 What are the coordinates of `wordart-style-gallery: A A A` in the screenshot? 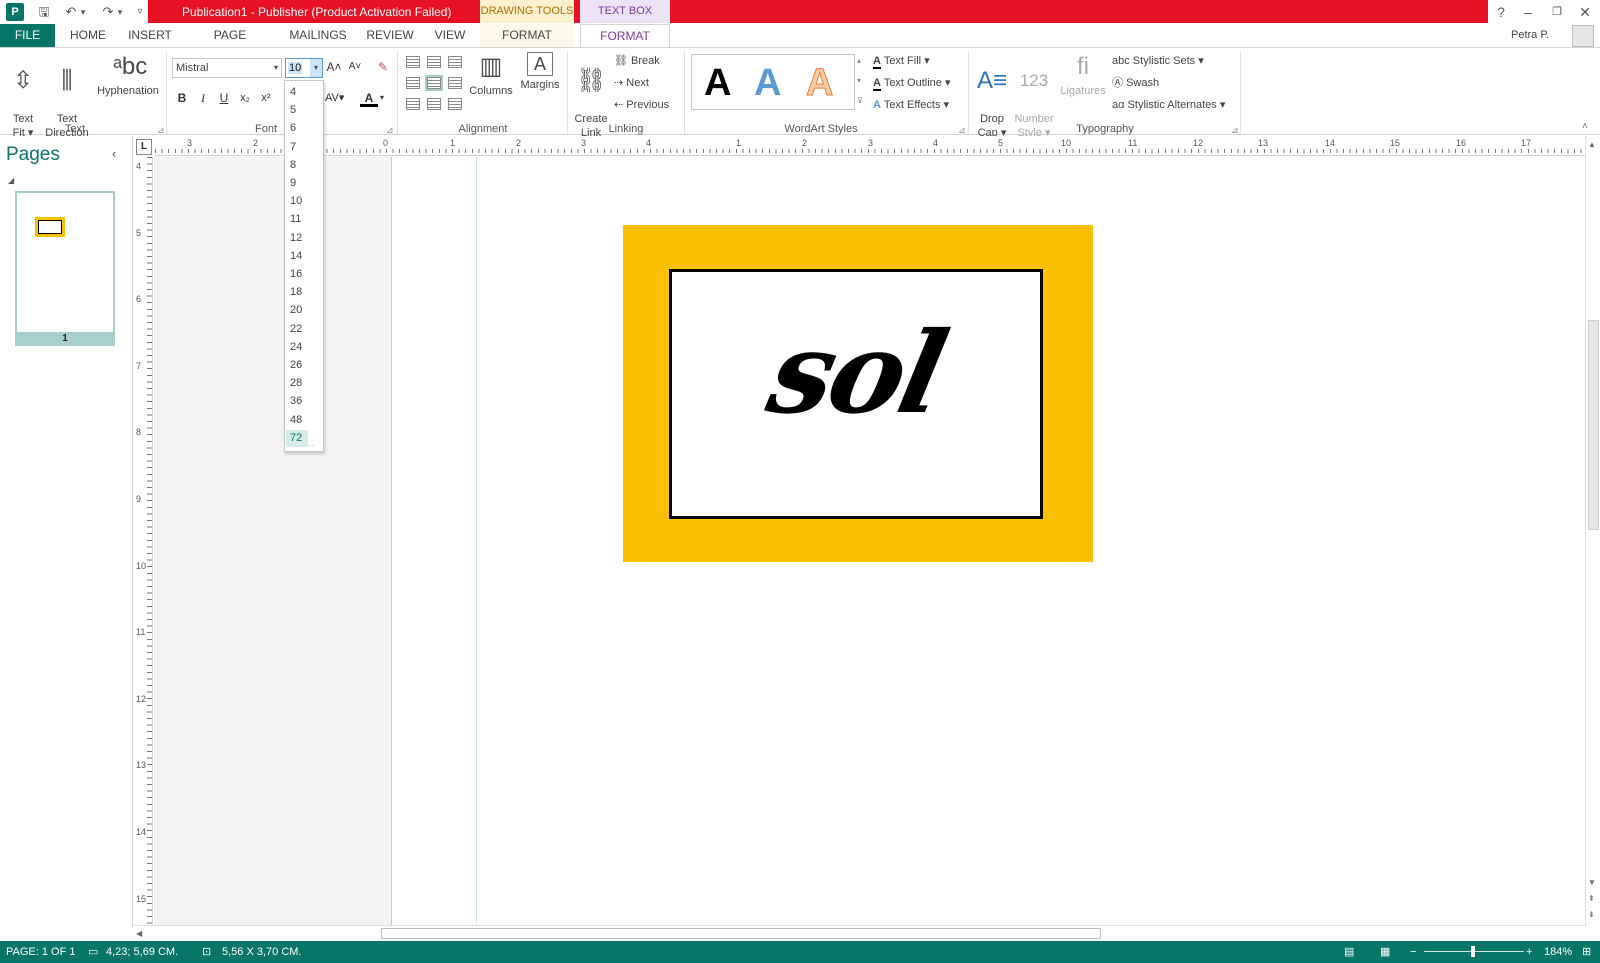 It's located at (773, 82).